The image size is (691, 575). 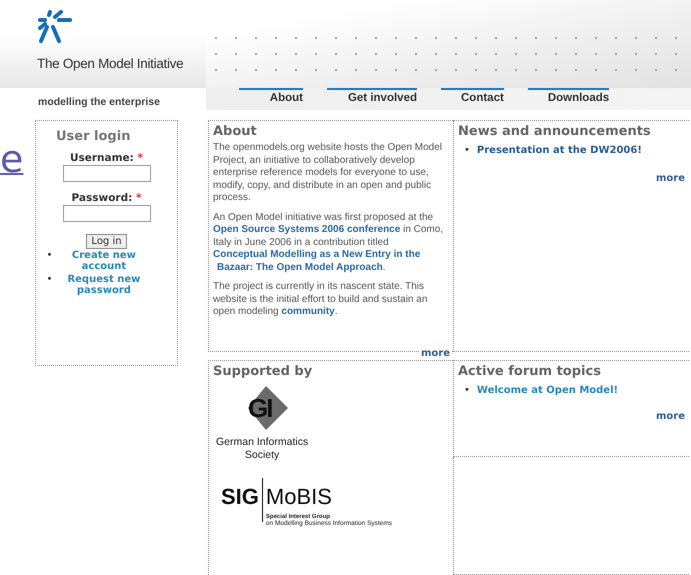 I want to click on paragraph: The openmodels.org website hosts the Open Model Project, an initiative to collaboratively develop enterprise reference models for everyone to use, modify, copy, and distribute in an open and public process., so click(x=328, y=173).